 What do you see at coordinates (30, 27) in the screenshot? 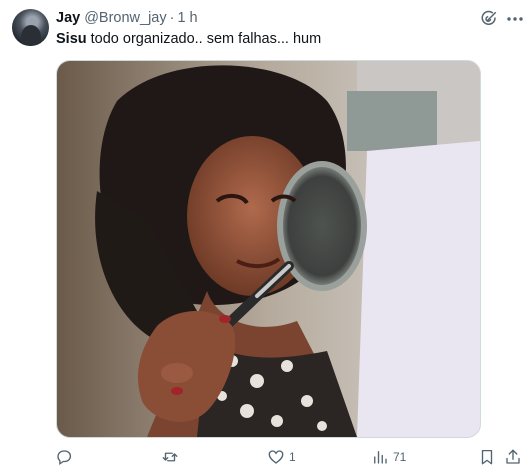
I see `avatar` at bounding box center [30, 27].